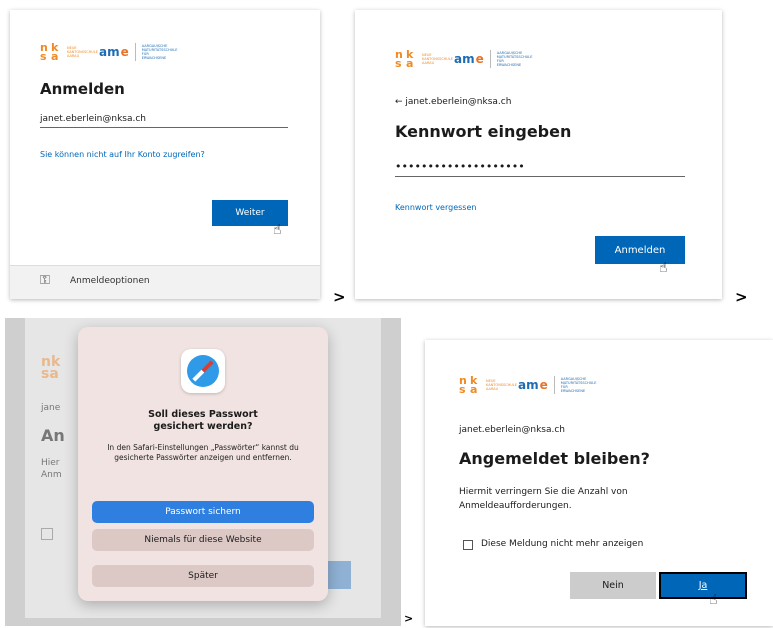  What do you see at coordinates (164, 121) in the screenshot?
I see `email-input: janet.eberlein@nksa.ch` at bounding box center [164, 121].